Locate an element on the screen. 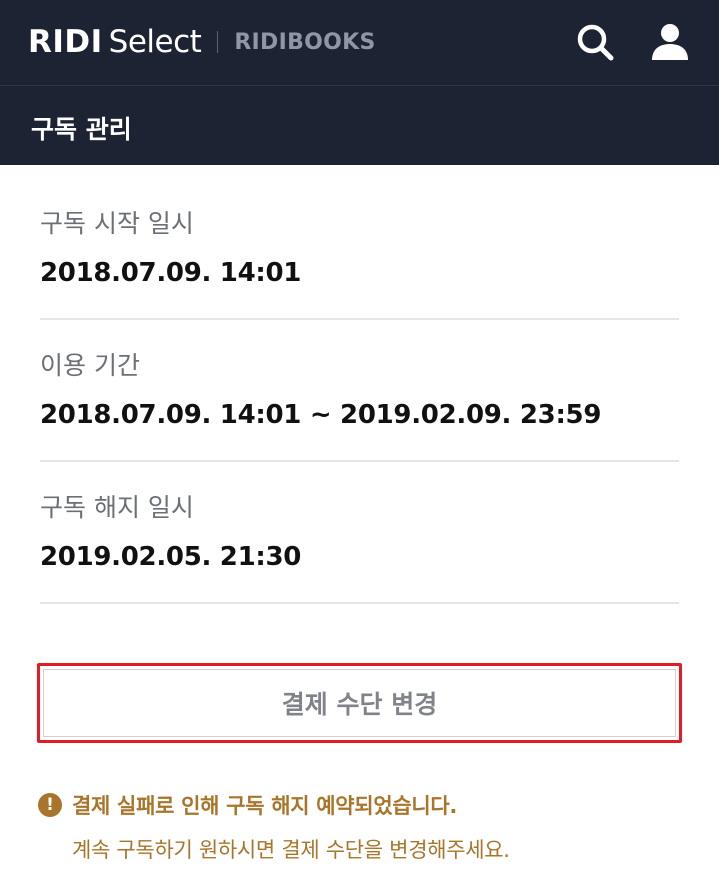  subscription-start-label: 구독 시작 일시 is located at coordinates (117, 223).